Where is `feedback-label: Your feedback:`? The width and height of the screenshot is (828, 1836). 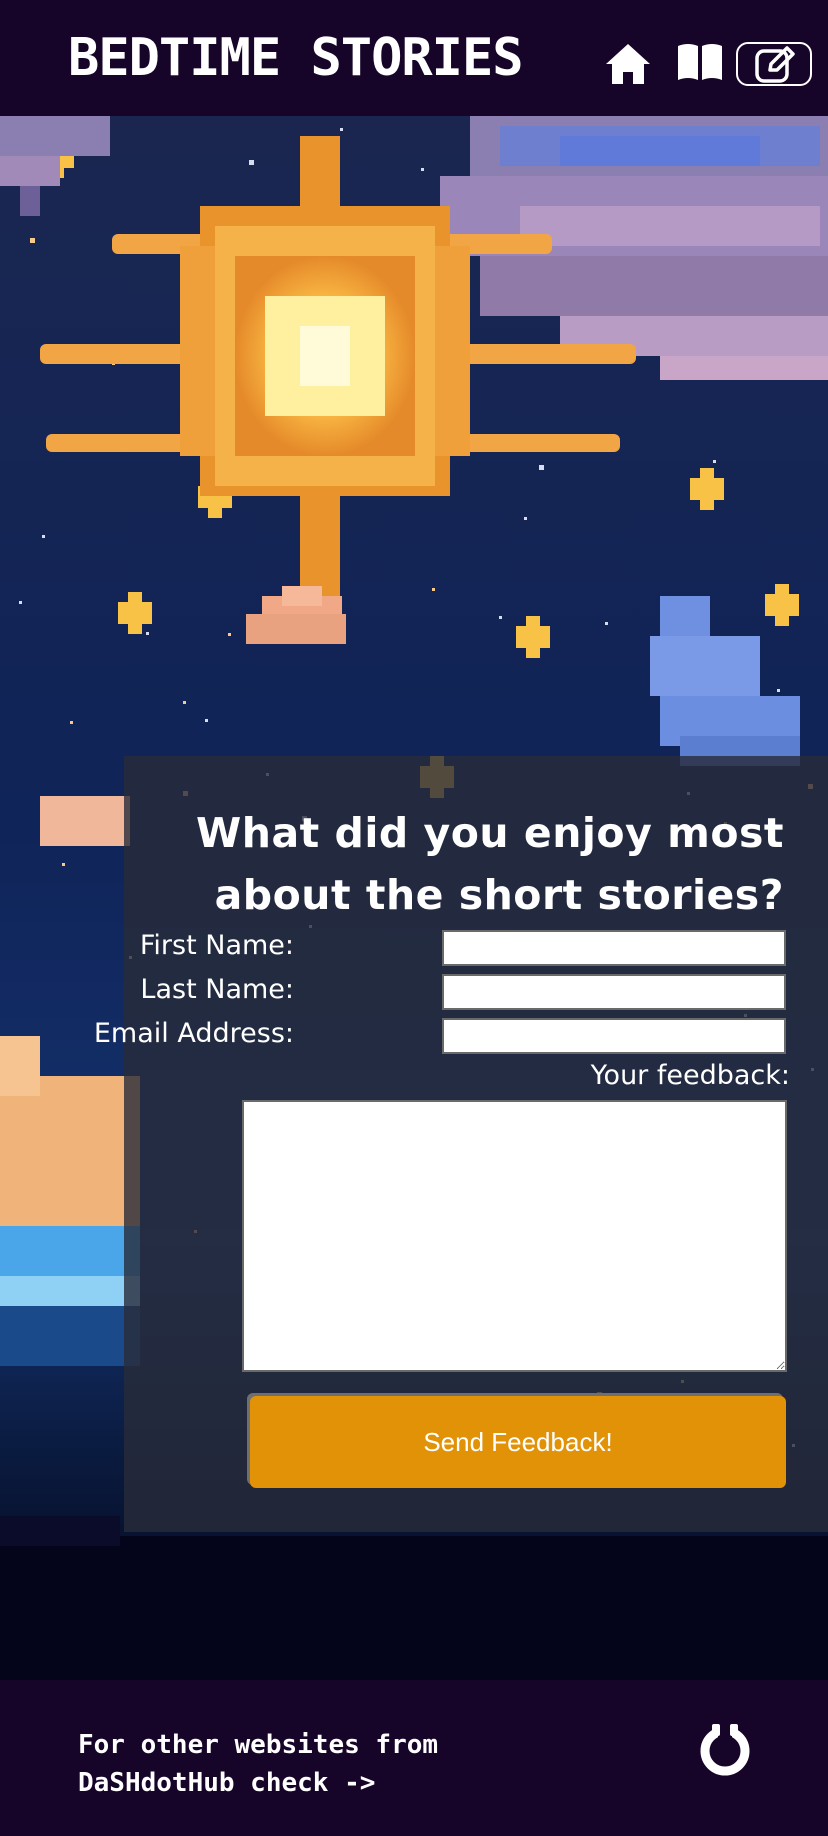 feedback-label: Your feedback: is located at coordinates (690, 1075).